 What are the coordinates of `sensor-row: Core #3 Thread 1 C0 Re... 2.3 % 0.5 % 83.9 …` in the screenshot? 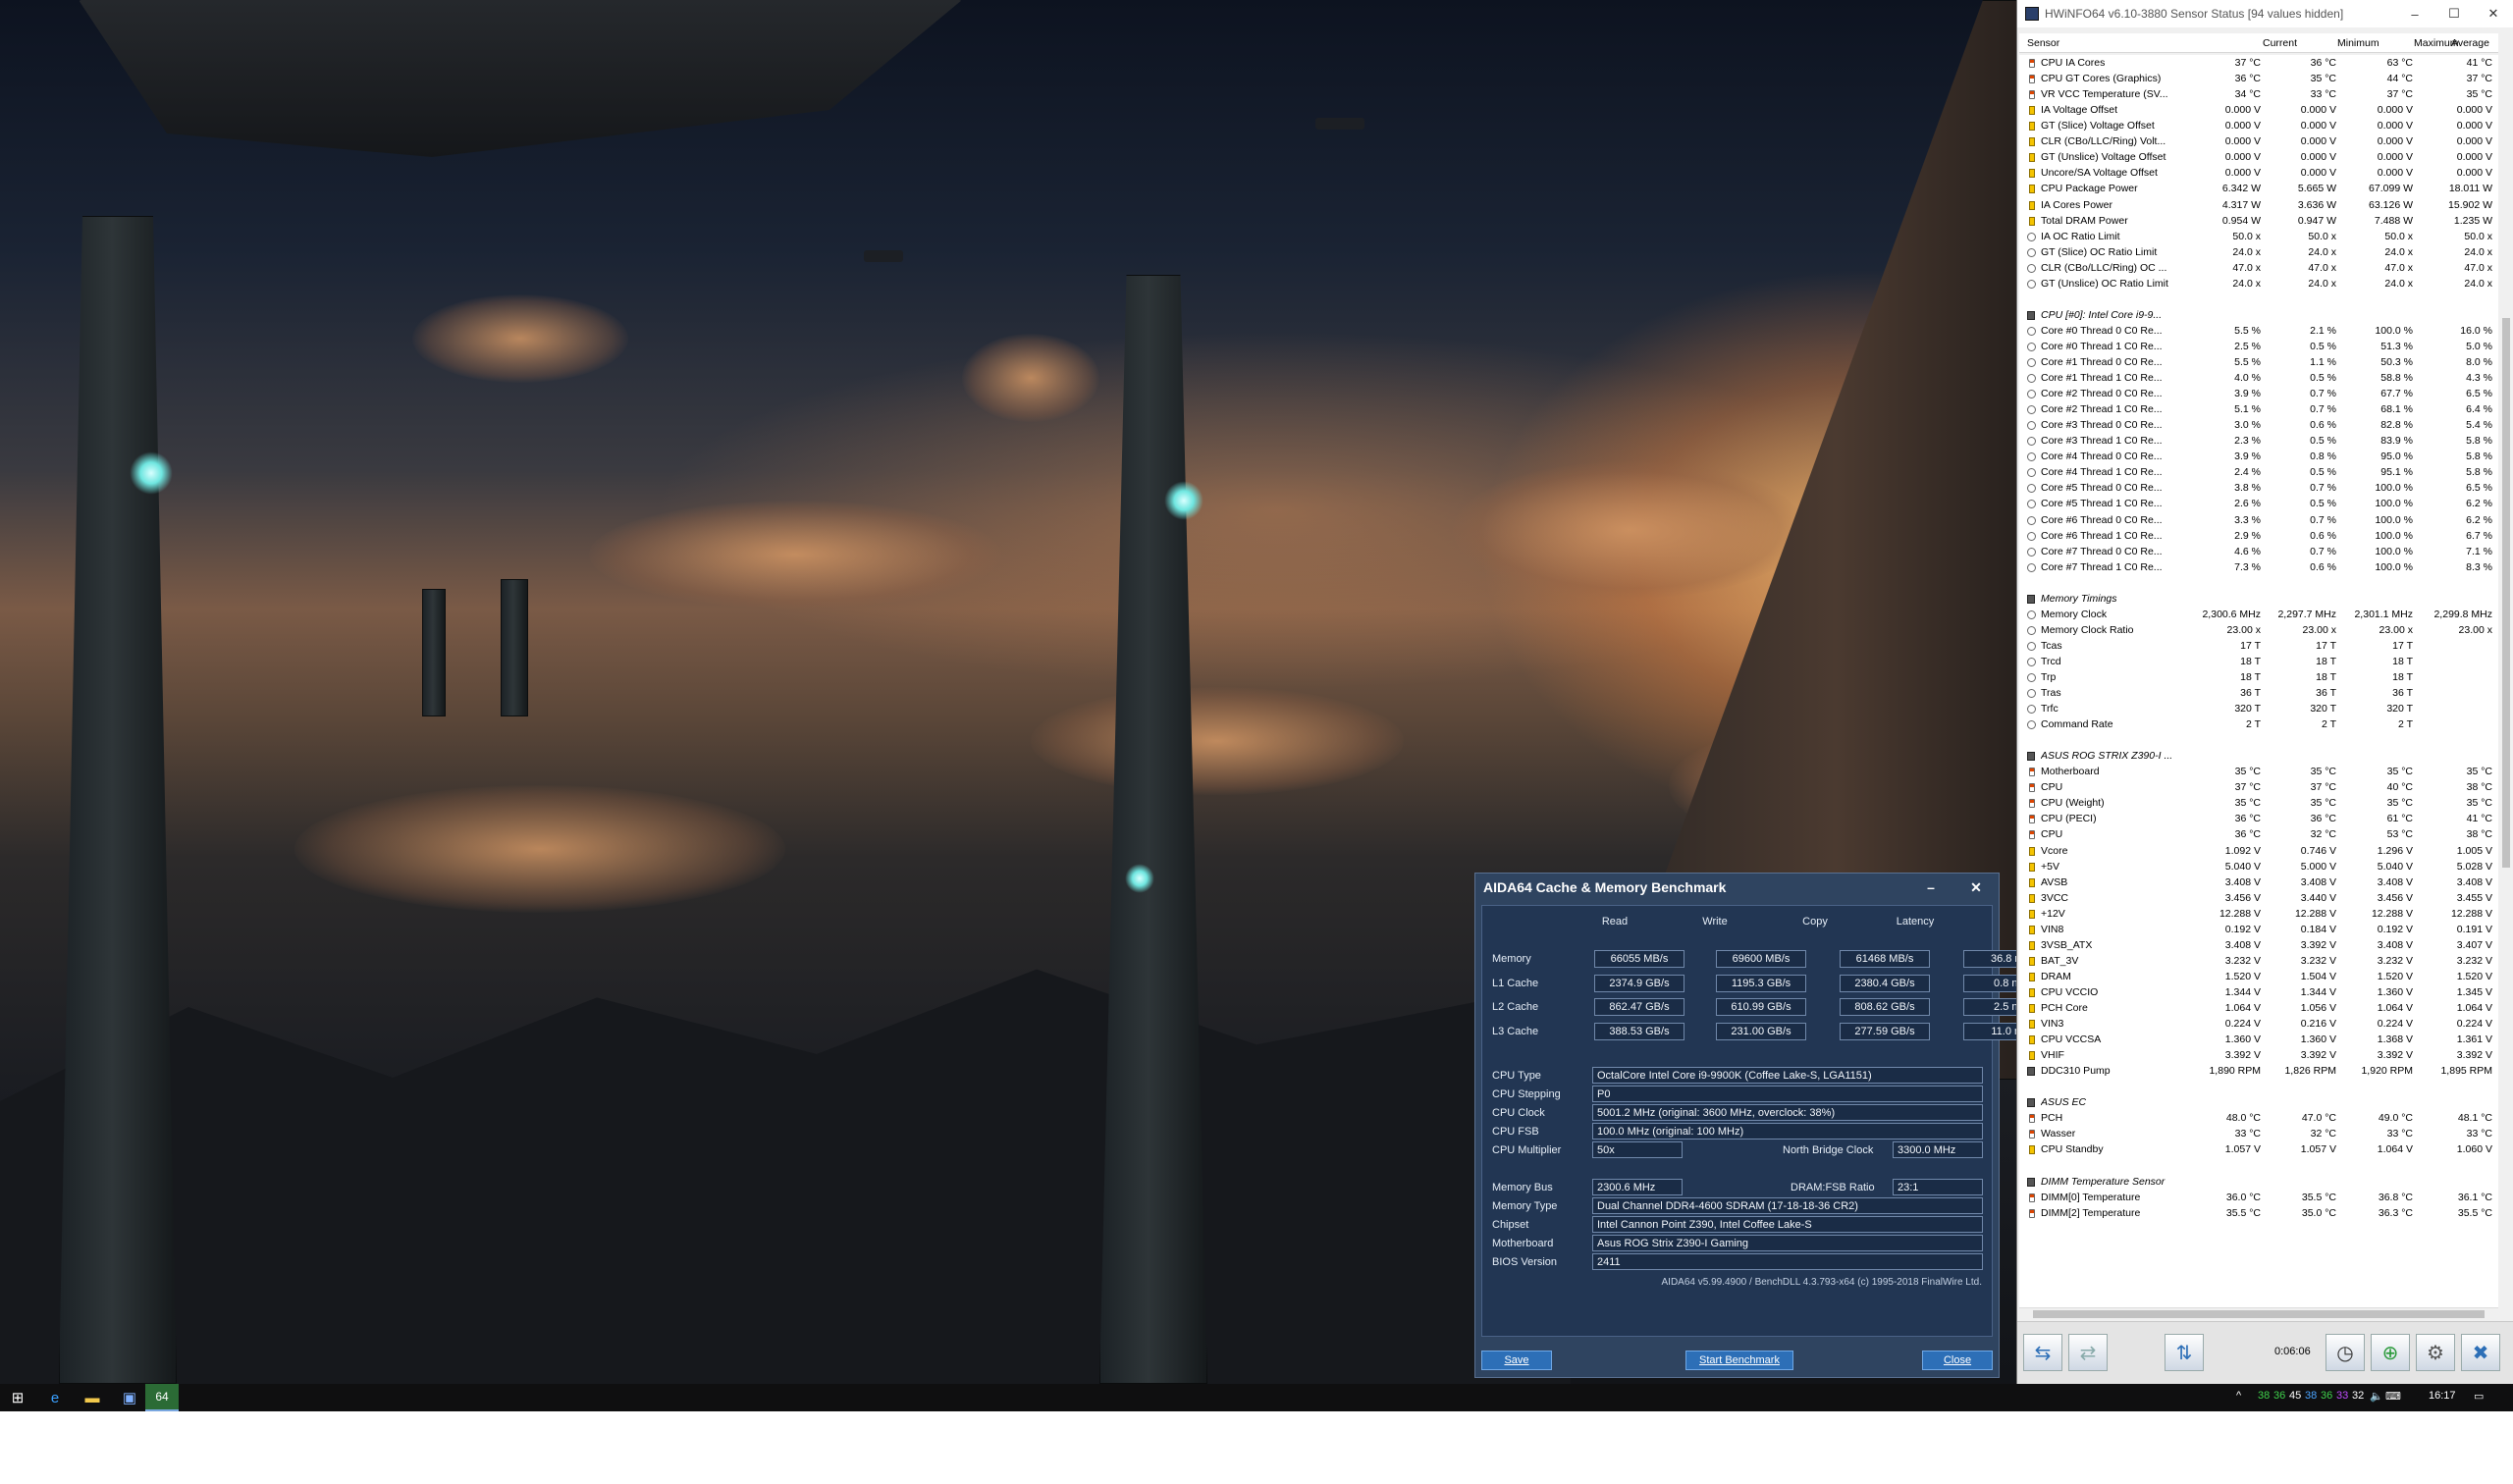 It's located at (2258, 441).